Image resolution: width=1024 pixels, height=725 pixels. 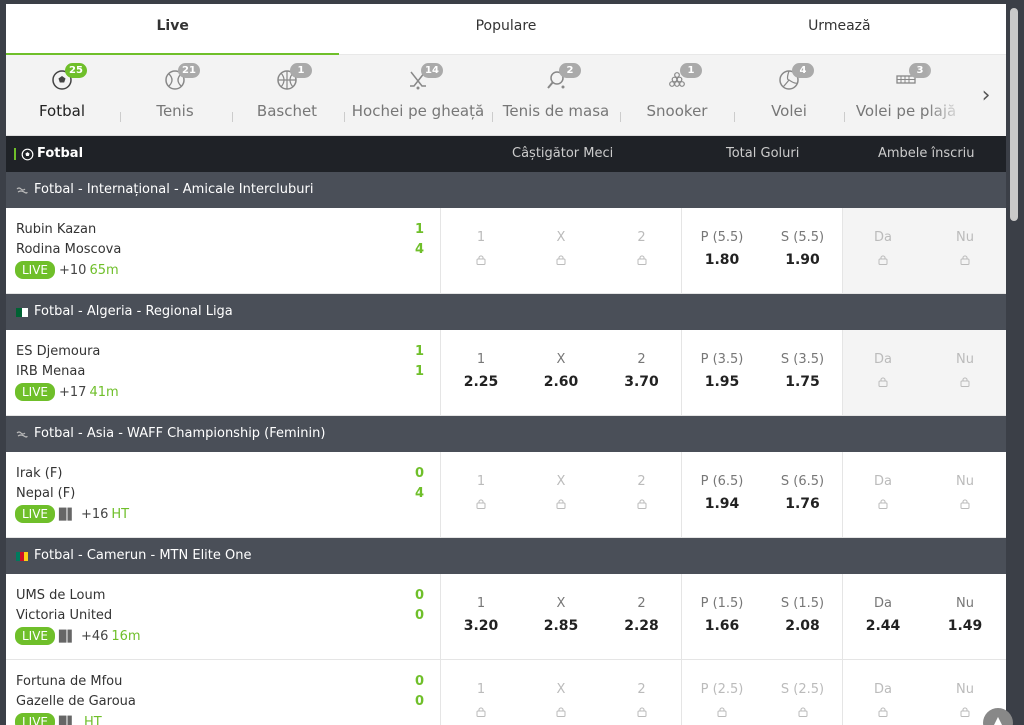 What do you see at coordinates (39, 473) in the screenshot?
I see `home-team: Irak (F)` at bounding box center [39, 473].